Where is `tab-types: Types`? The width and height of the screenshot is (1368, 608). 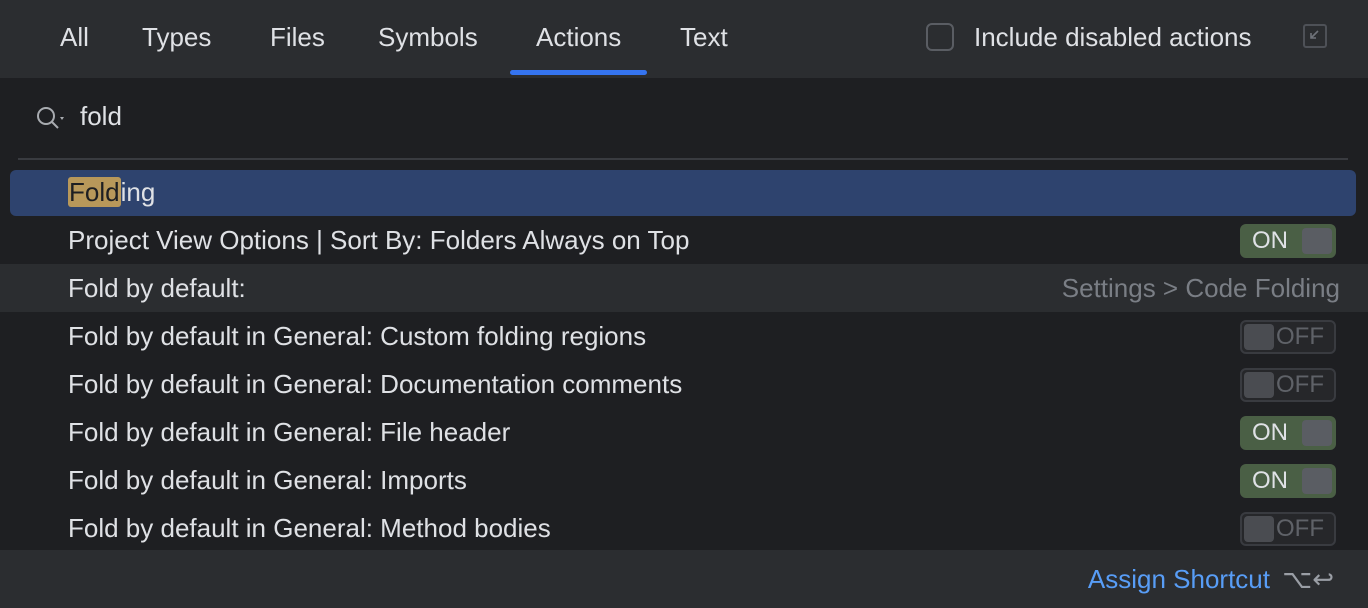
tab-types: Types is located at coordinates (176, 39).